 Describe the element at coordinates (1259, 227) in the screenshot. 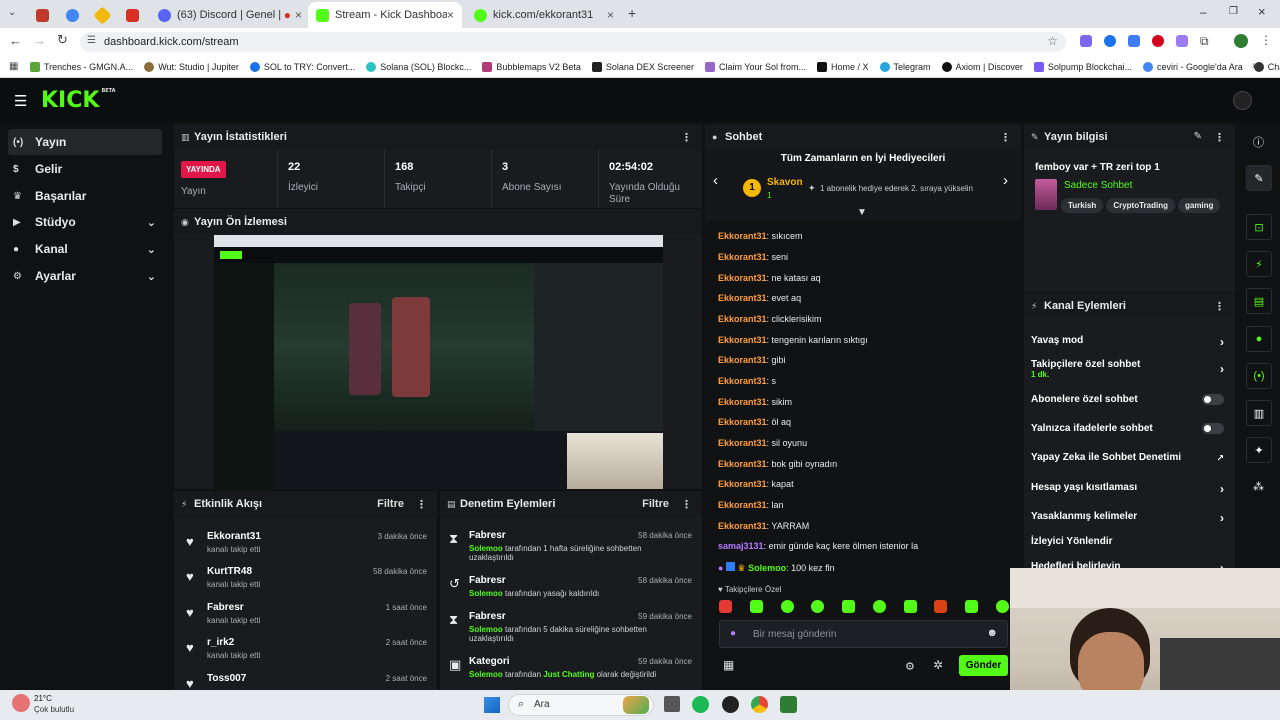

I see `clip-button: ⊡` at that location.